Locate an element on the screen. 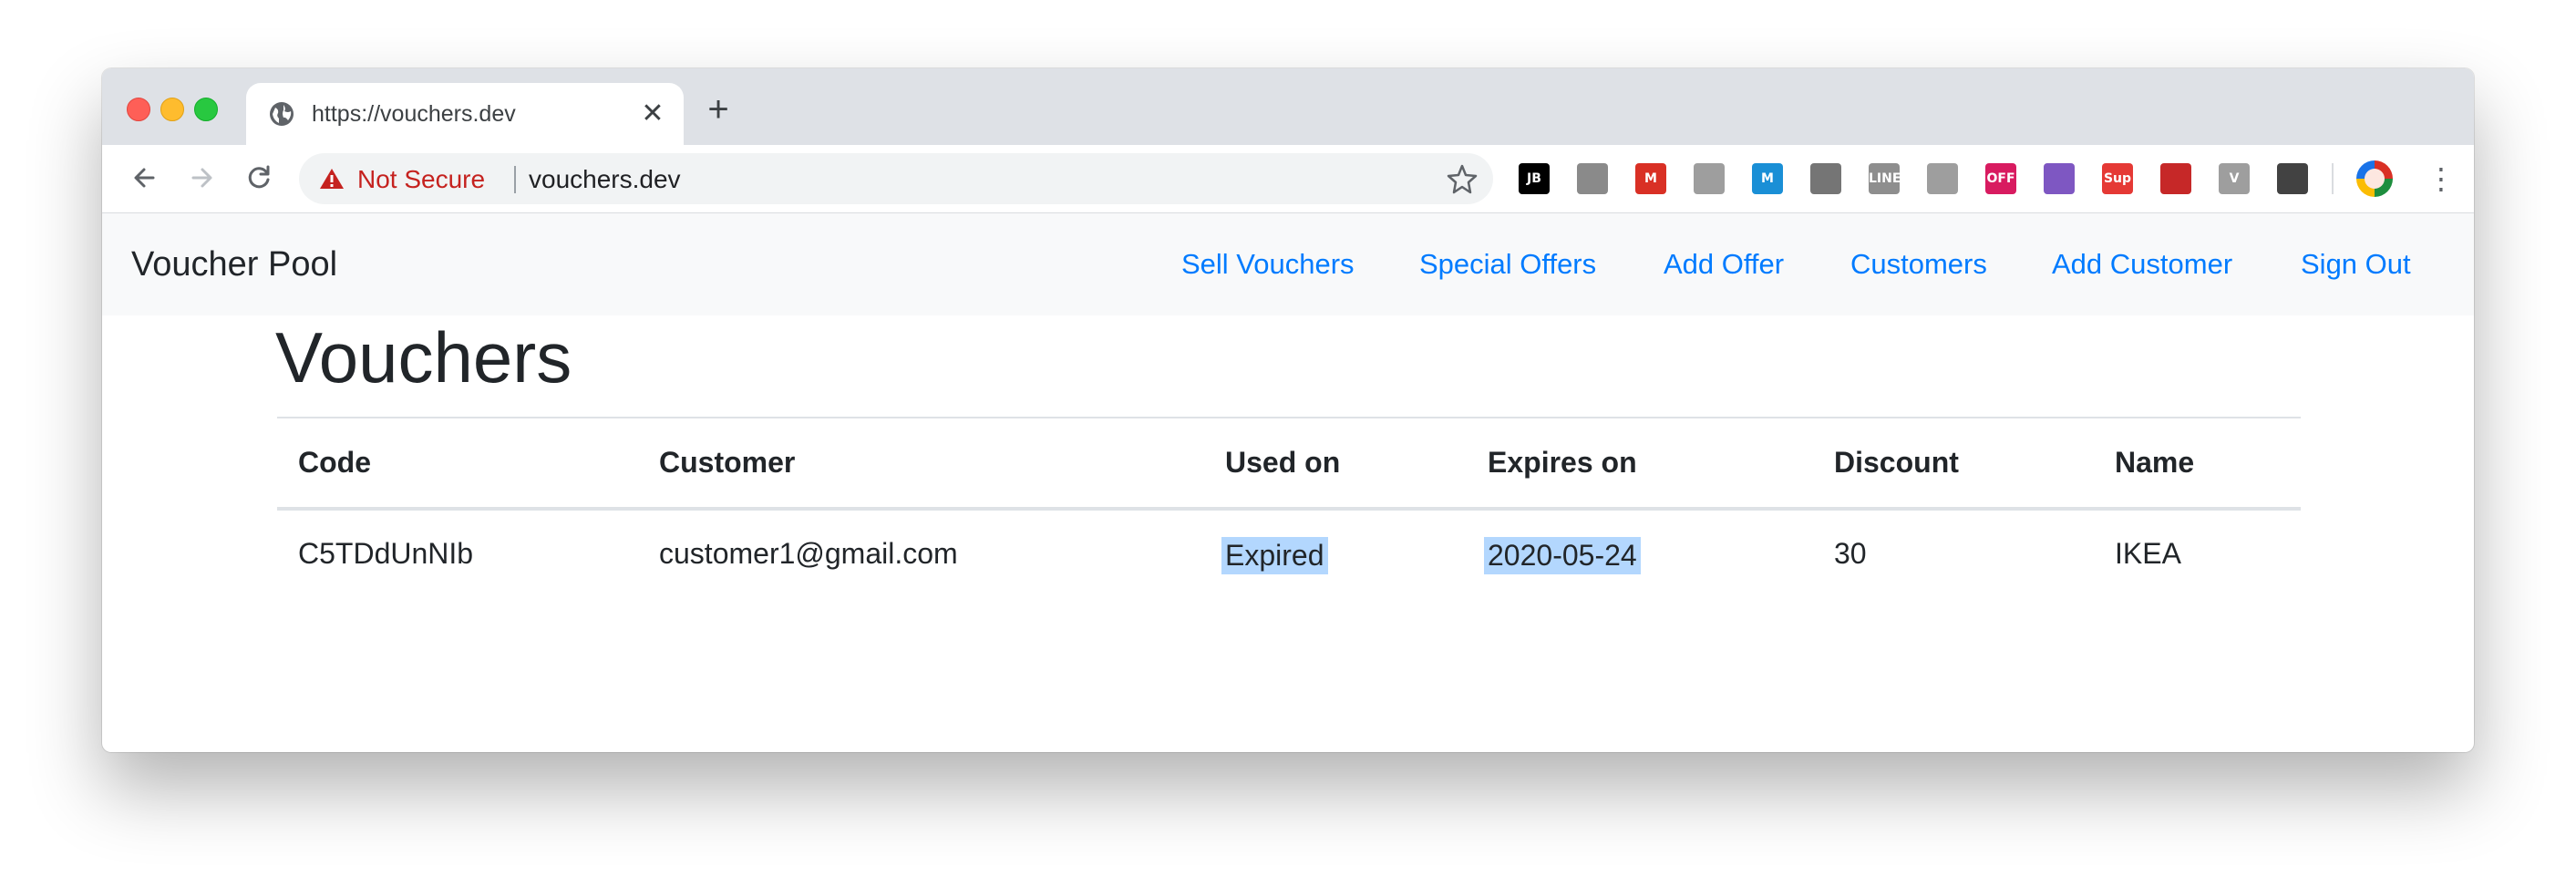 This screenshot has width=2576, height=888. not-secure-label: Not Secure is located at coordinates (421, 179).